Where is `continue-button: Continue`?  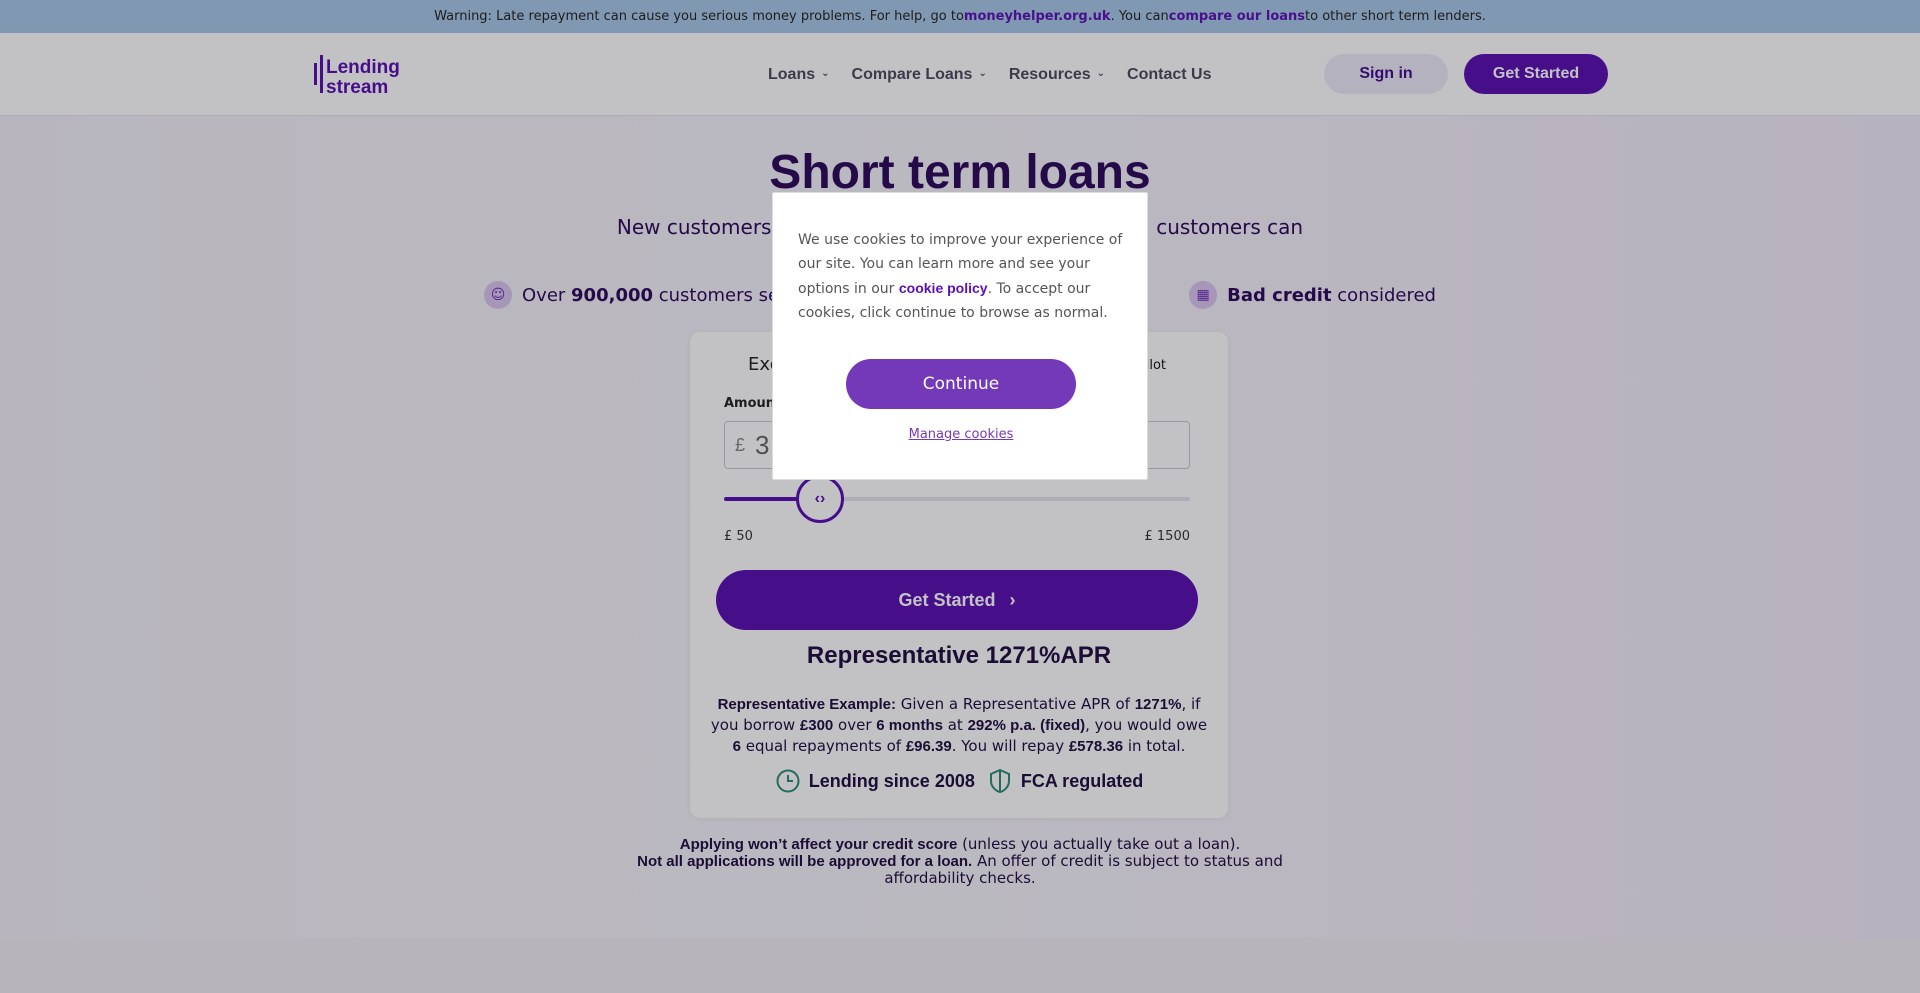
continue-button: Continue is located at coordinates (961, 384).